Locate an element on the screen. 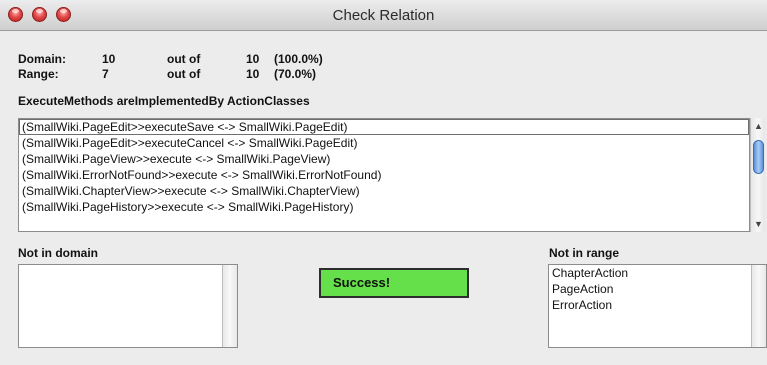  title-bar: Check Relation is located at coordinates (383, 15).